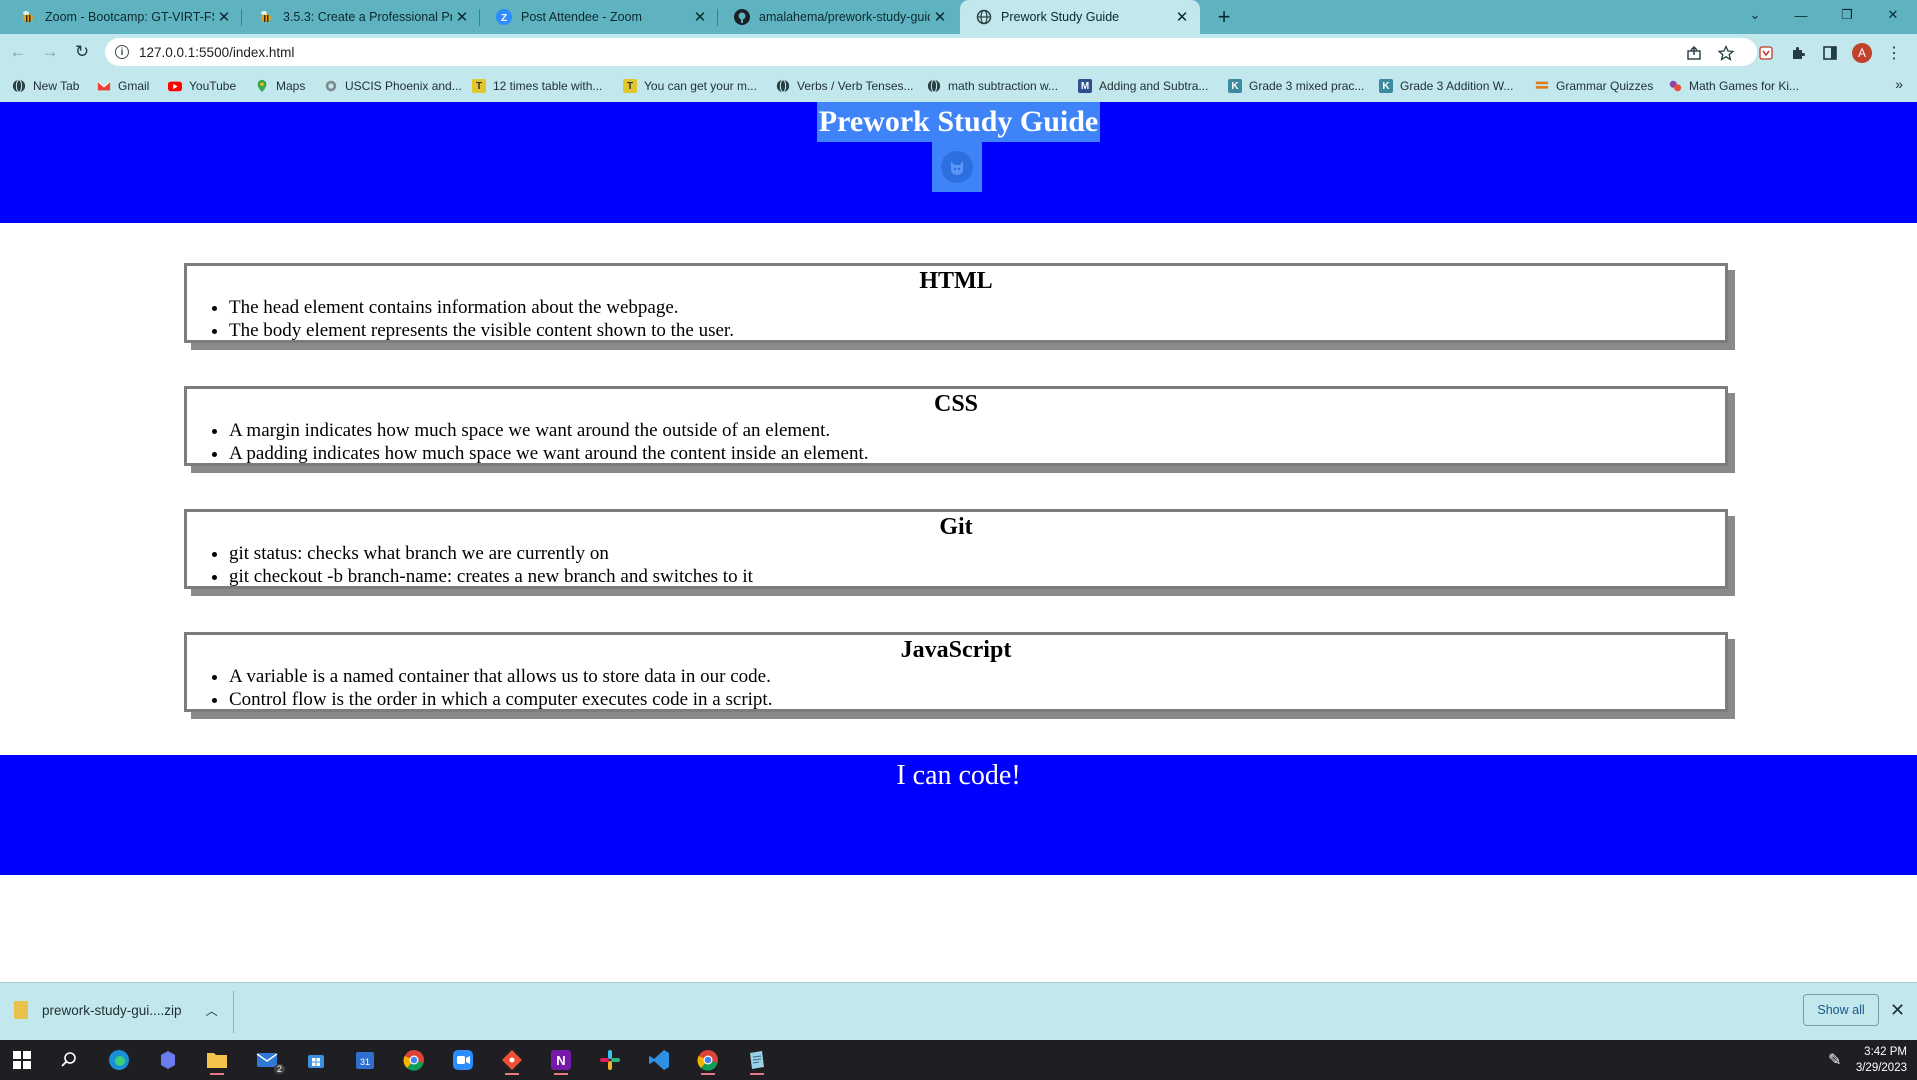 This screenshot has height=1080, width=1917. Describe the element at coordinates (1847, 15) in the screenshot. I see `restore-icon: ❐` at that location.